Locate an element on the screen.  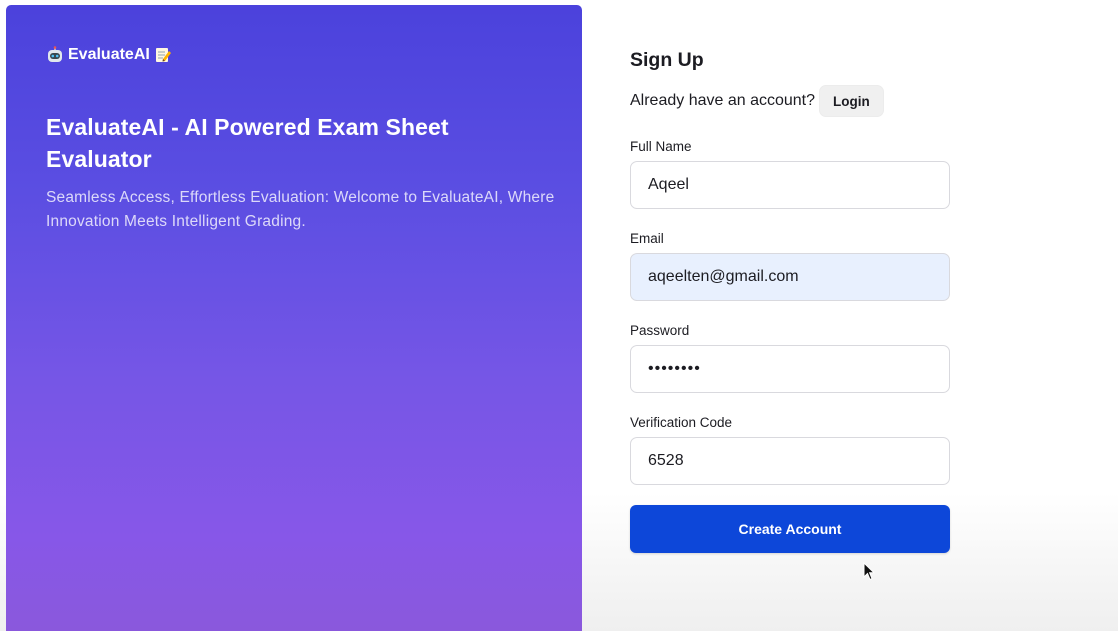
password-field: Password is located at coordinates (790, 358).